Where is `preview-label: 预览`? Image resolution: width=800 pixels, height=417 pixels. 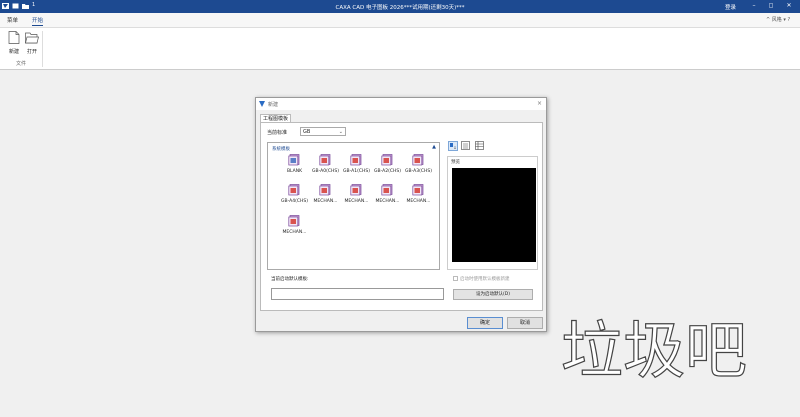 preview-label: 预览 is located at coordinates (455, 162).